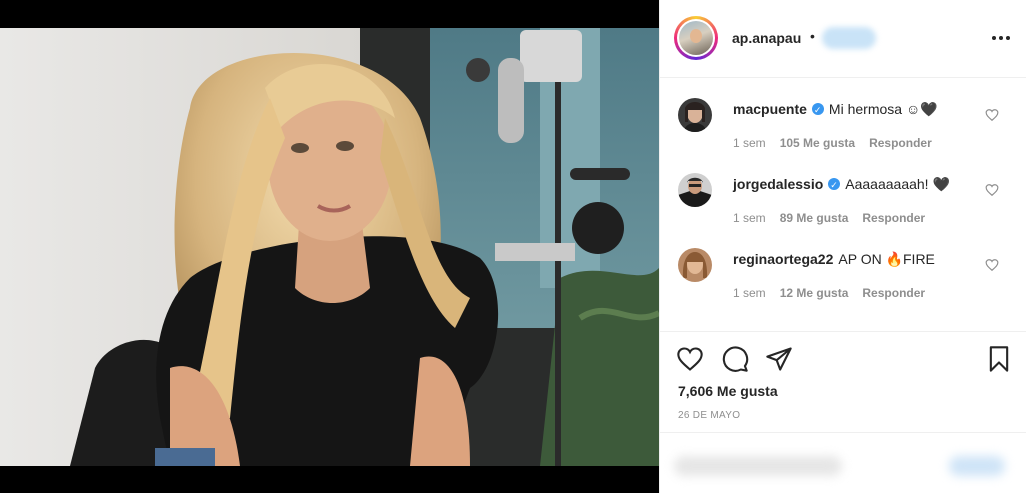  What do you see at coordinates (758, 466) in the screenshot?
I see `comment-input-blurred` at bounding box center [758, 466].